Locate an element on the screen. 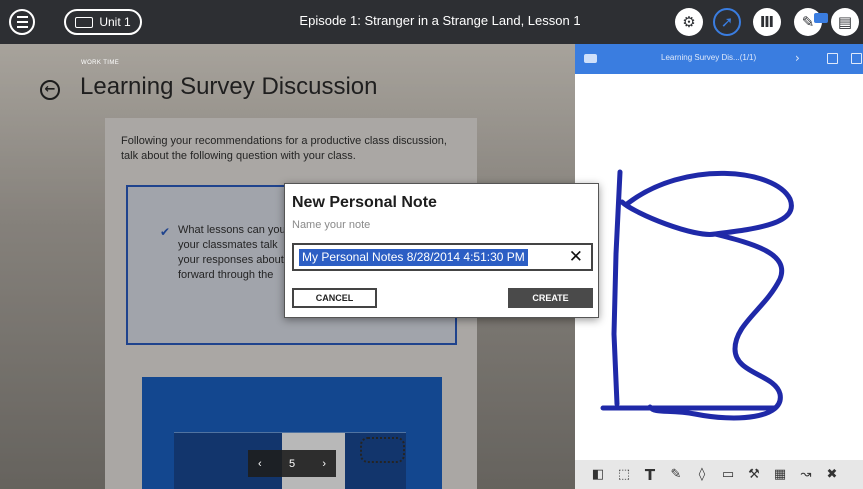 The image size is (863, 489). notes-badge is located at coordinates (821, 18).